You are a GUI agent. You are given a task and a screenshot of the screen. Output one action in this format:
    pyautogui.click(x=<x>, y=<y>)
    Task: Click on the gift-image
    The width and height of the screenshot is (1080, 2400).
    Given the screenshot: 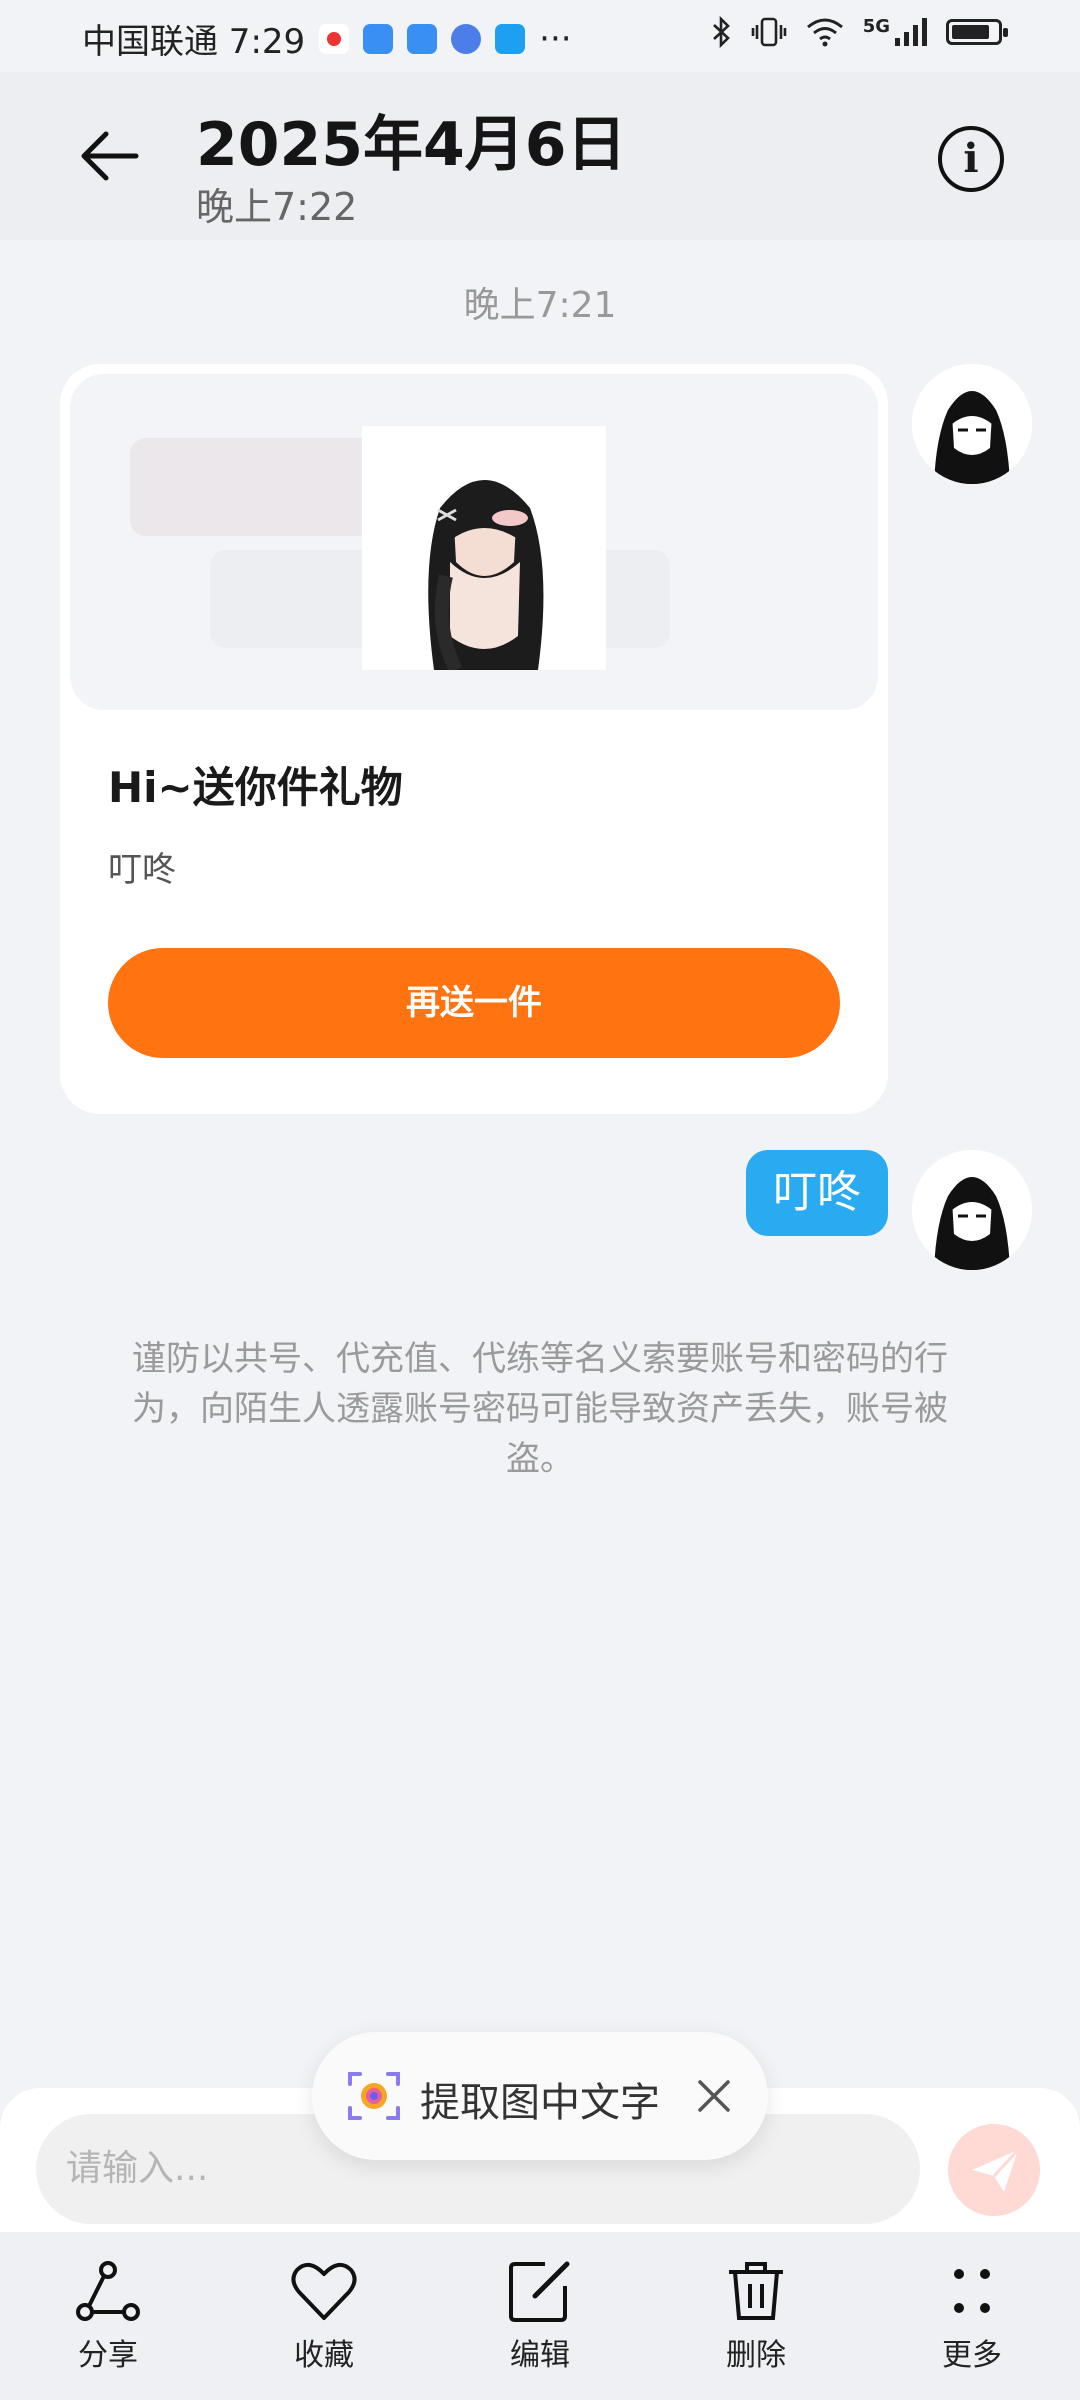 What is the action you would take?
    pyautogui.click(x=484, y=550)
    